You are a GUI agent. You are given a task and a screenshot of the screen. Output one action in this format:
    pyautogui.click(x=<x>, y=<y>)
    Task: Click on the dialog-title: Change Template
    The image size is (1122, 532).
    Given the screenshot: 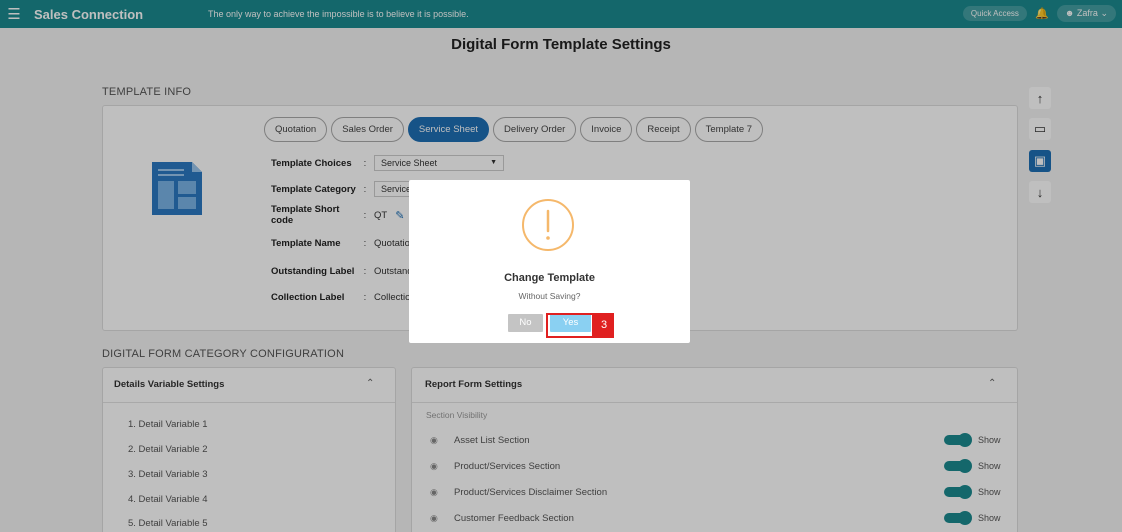 What is the action you would take?
    pyautogui.click(x=549, y=278)
    